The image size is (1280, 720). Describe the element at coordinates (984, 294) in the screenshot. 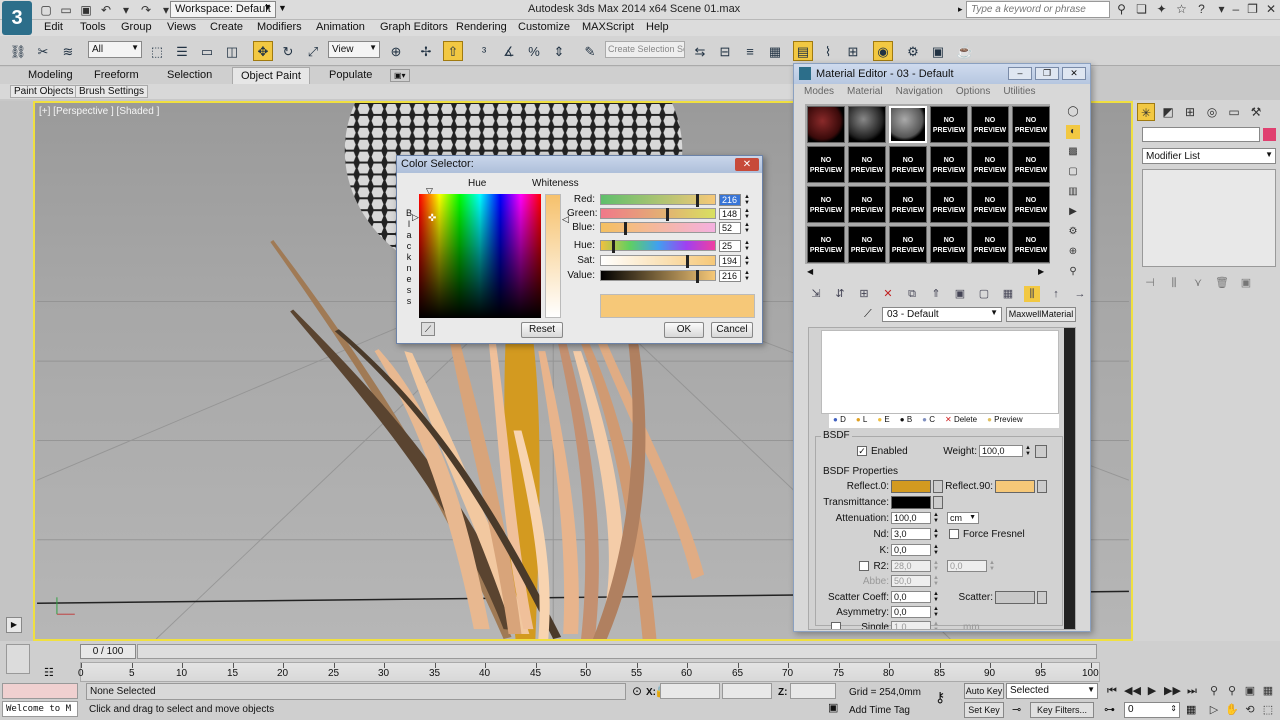

I see `material-id-channel-icon: ▢` at that location.